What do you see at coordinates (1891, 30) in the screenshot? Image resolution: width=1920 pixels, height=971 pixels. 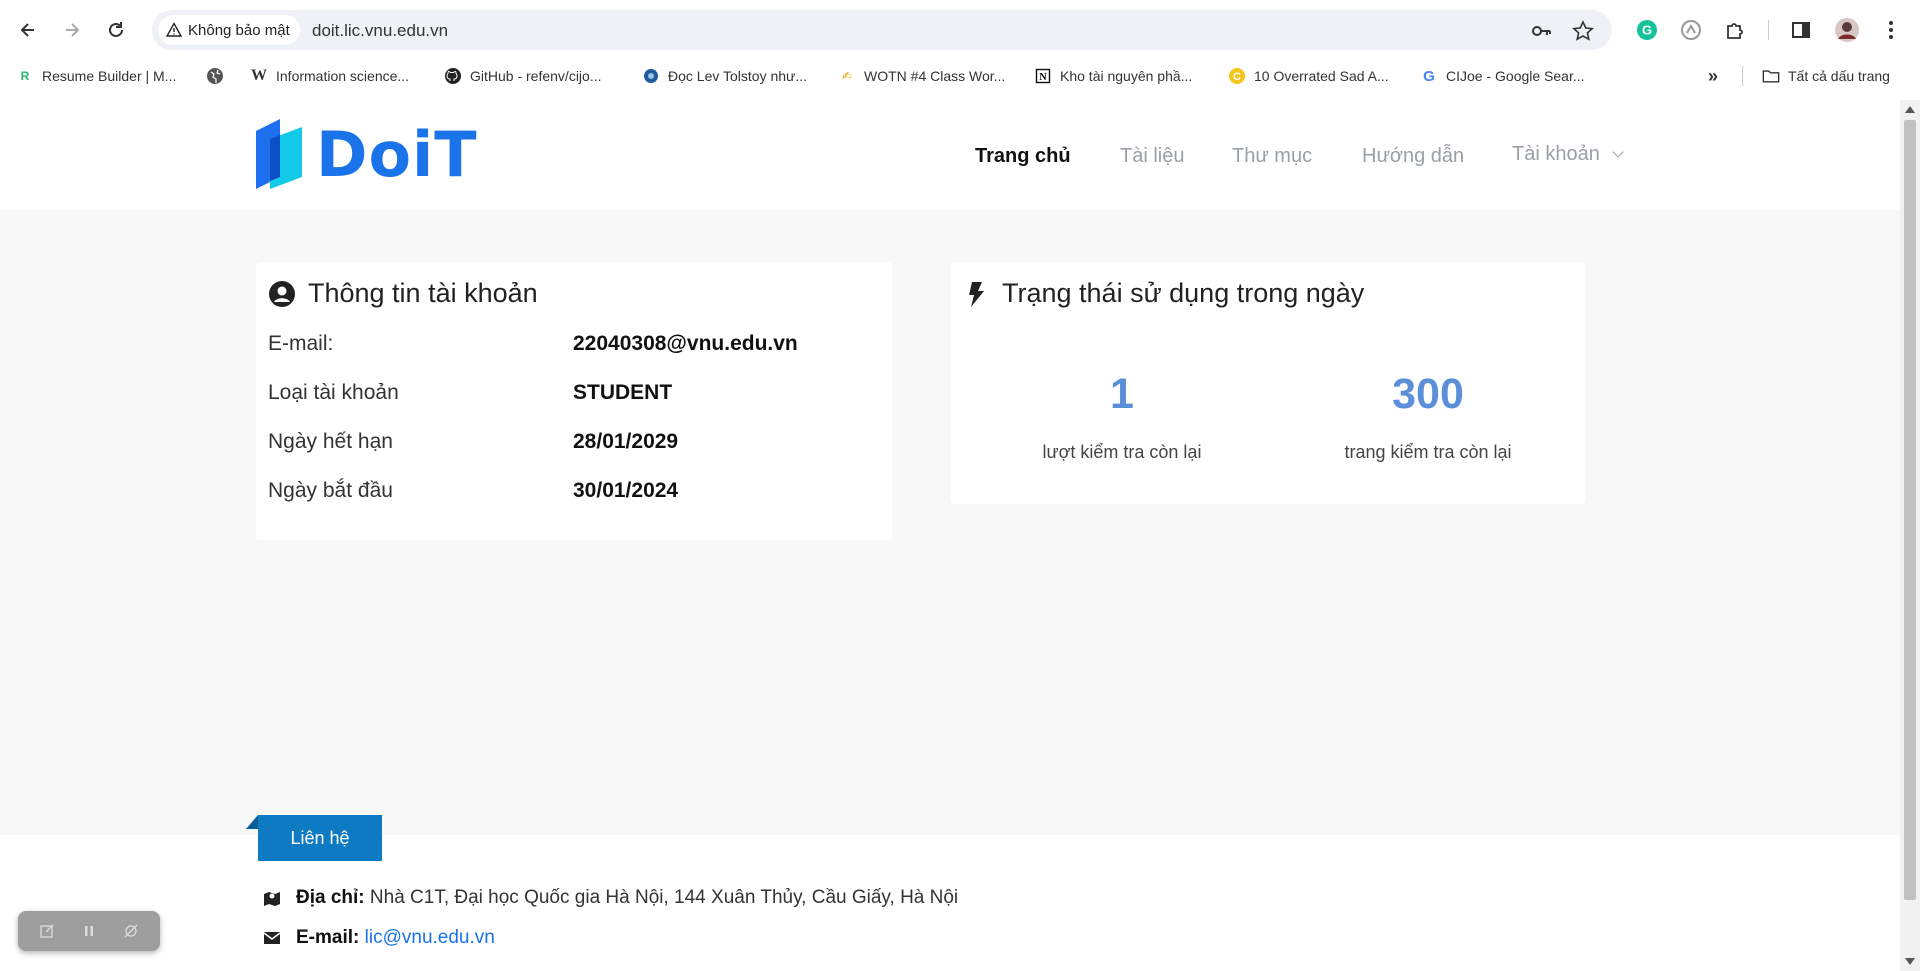 I see `menu-dots-icon` at bounding box center [1891, 30].